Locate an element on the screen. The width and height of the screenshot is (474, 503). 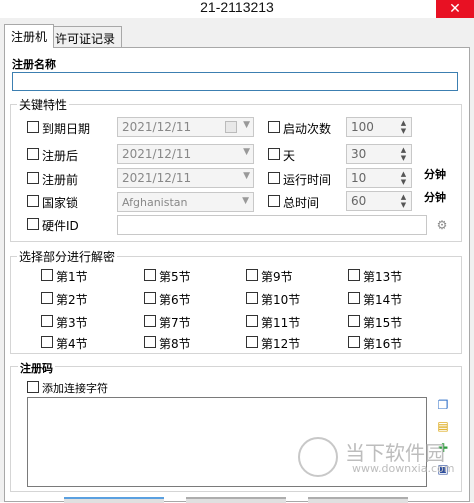
section-label: 第10节 is located at coordinates (281, 300).